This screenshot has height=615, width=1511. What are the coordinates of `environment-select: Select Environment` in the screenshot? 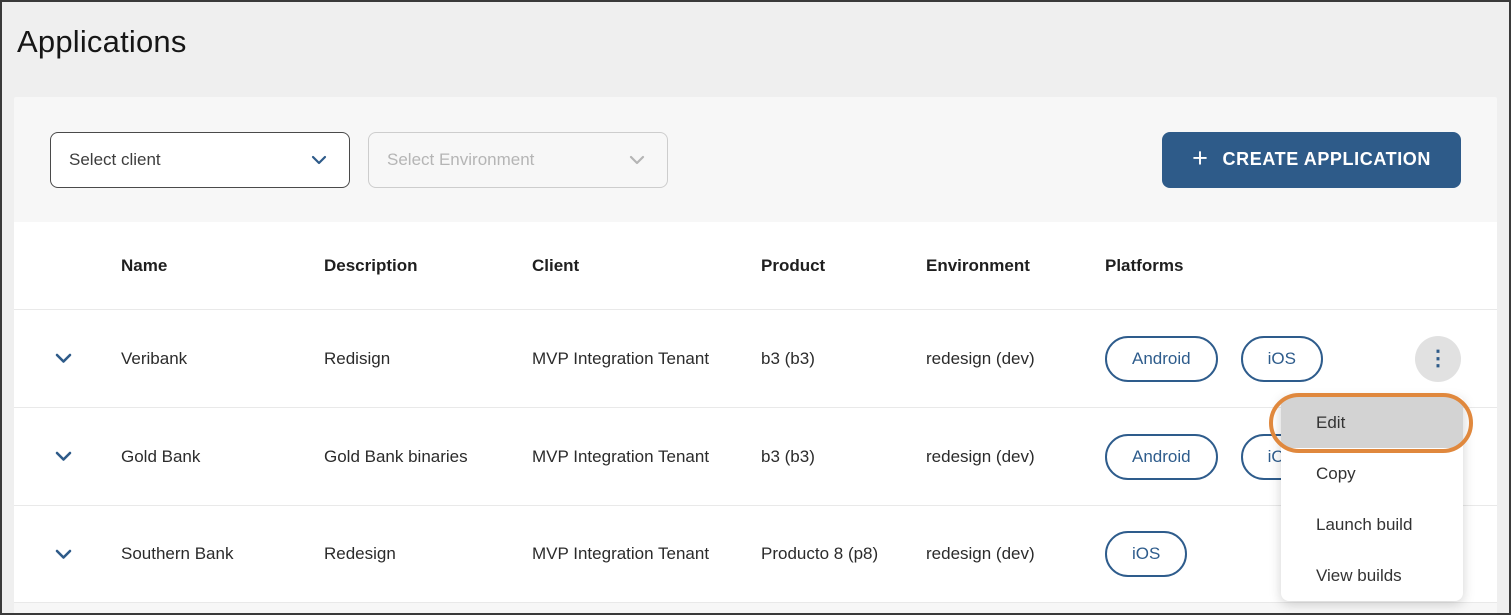 It's located at (518, 159).